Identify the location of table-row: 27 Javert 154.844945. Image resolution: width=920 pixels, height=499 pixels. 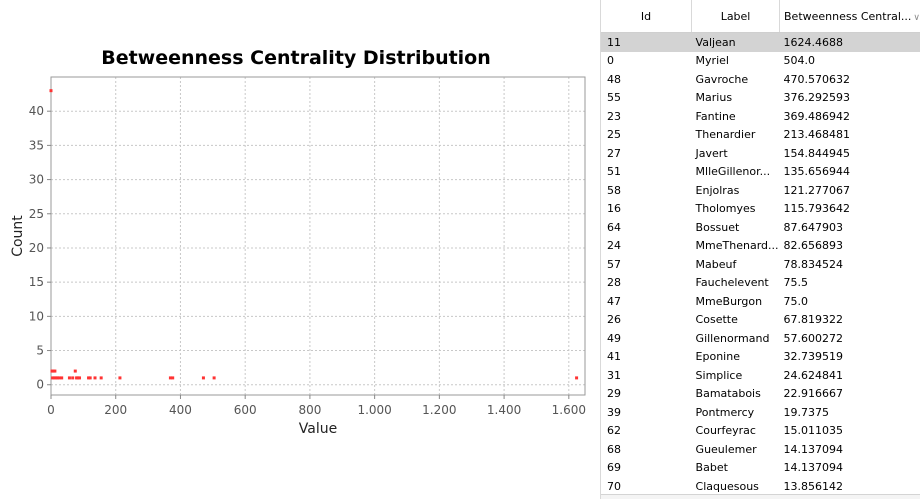
(760, 153).